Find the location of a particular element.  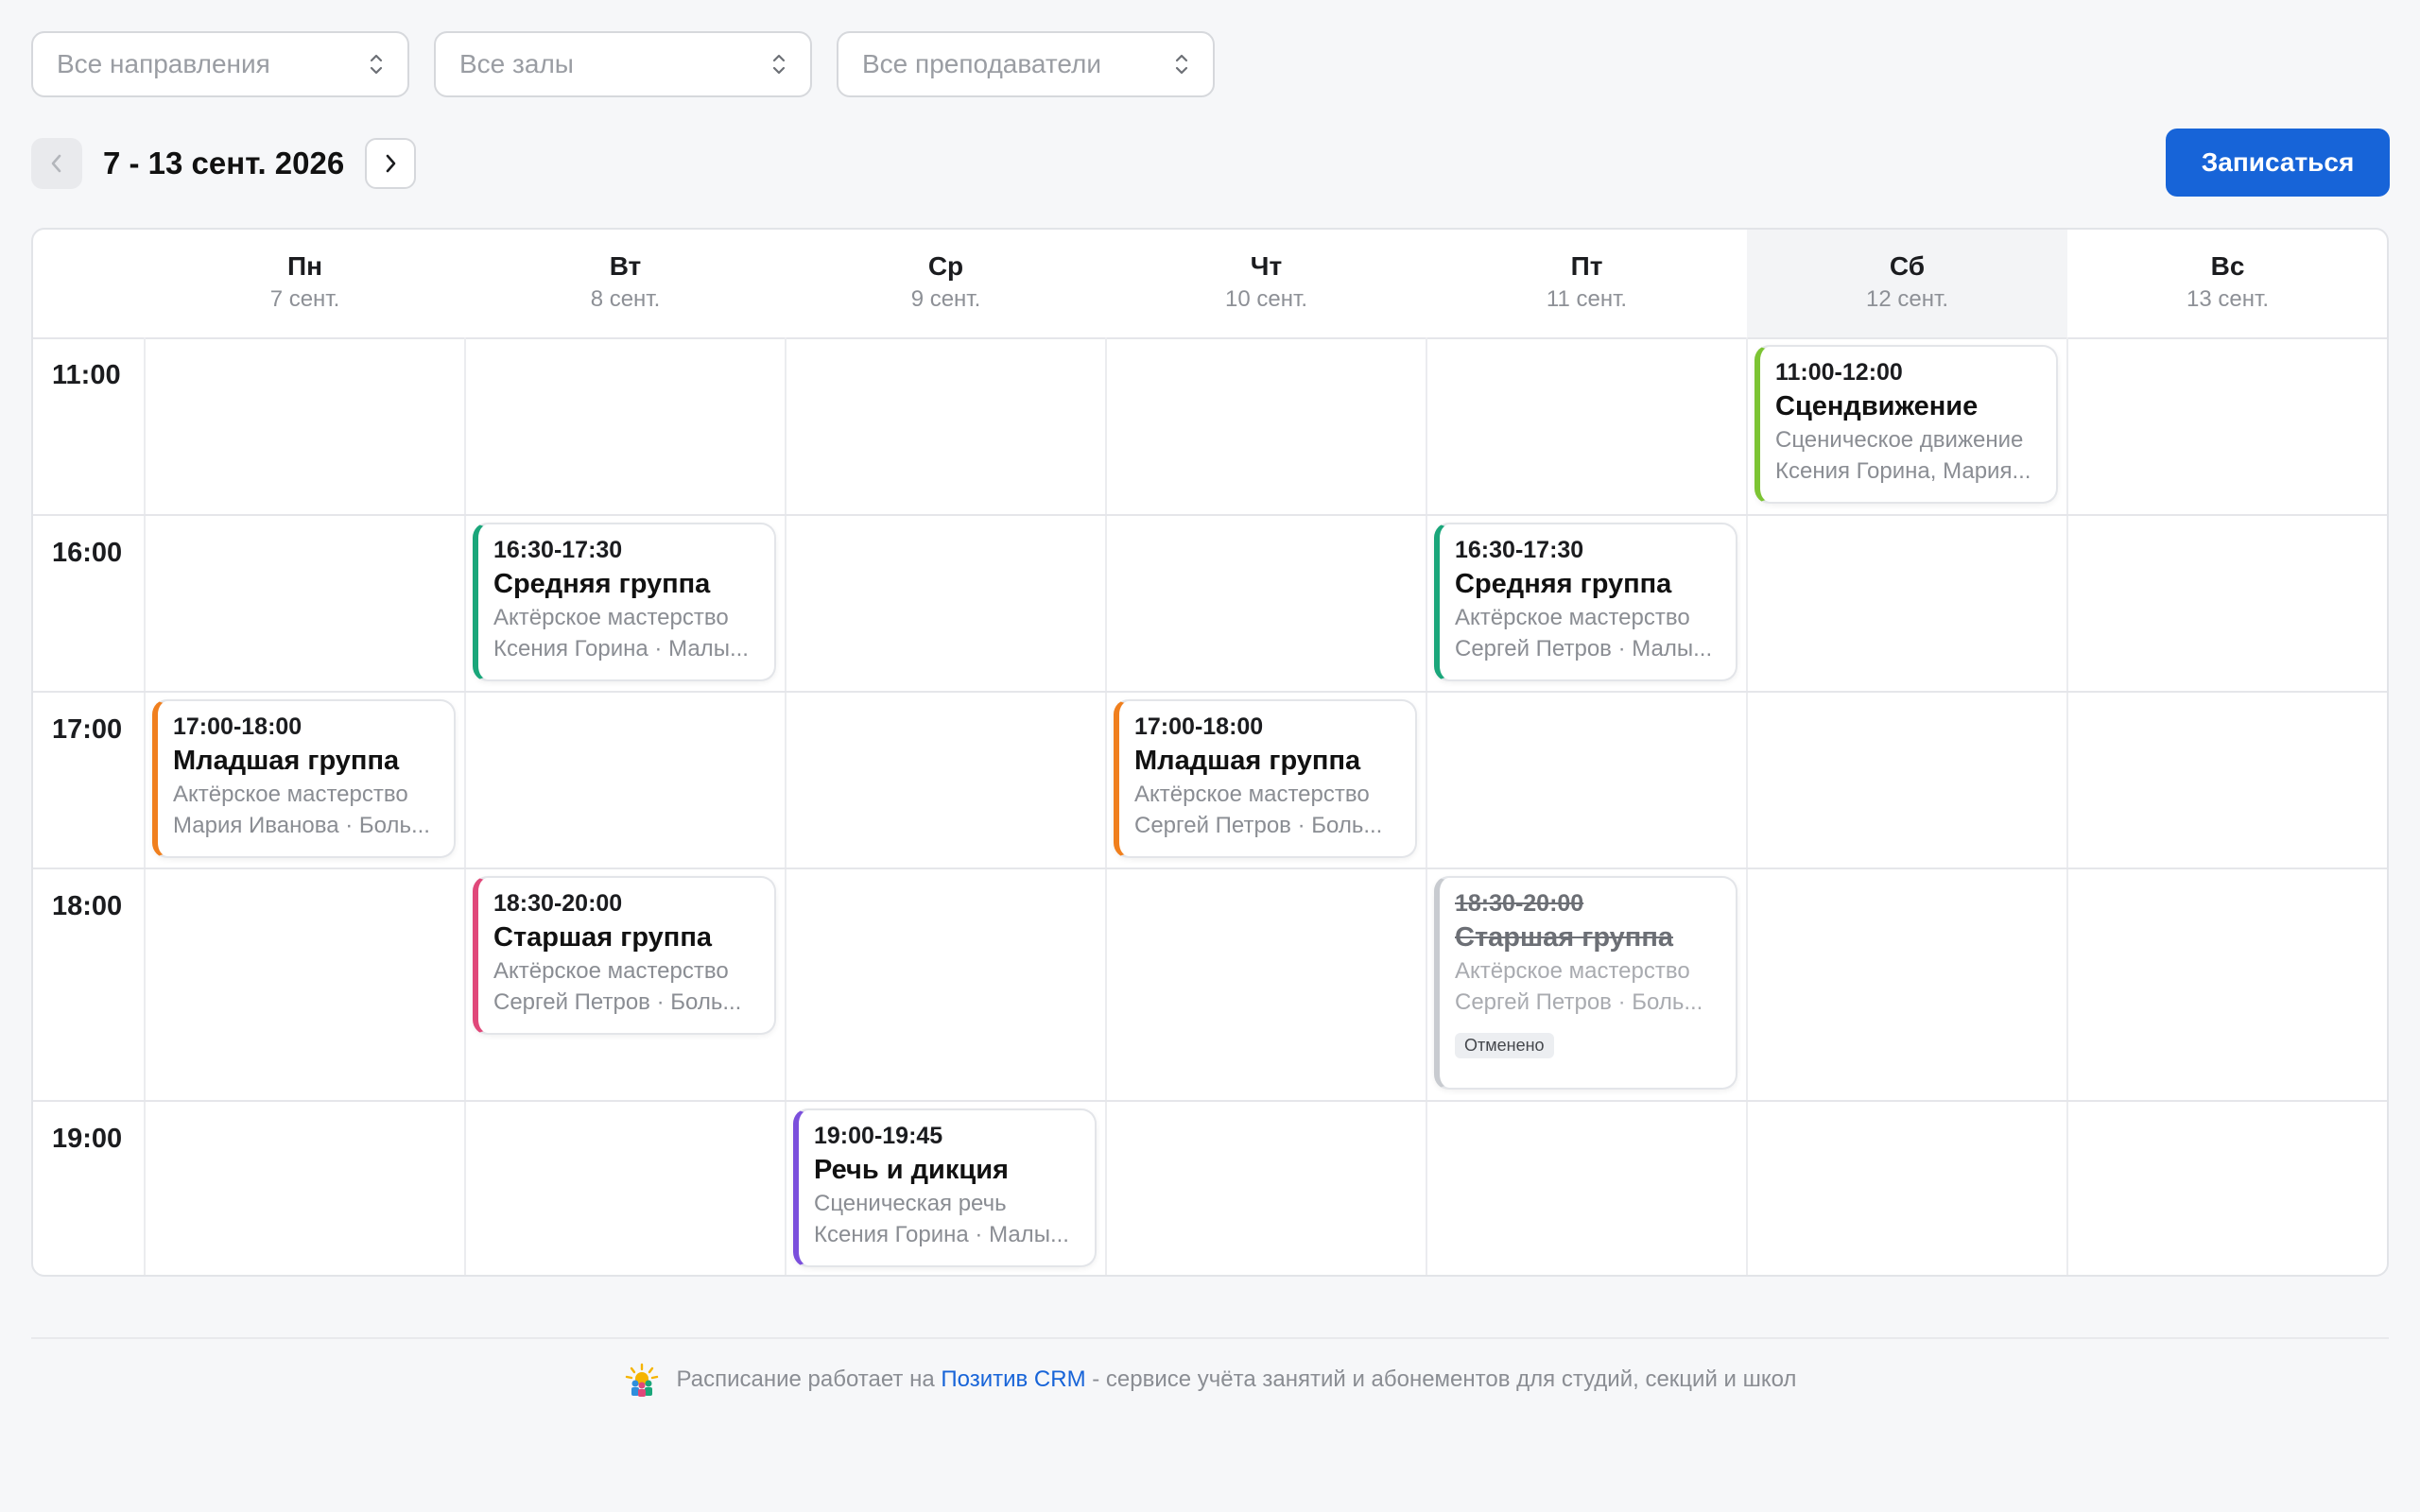

day-date: 8 сент. is located at coordinates (625, 299).